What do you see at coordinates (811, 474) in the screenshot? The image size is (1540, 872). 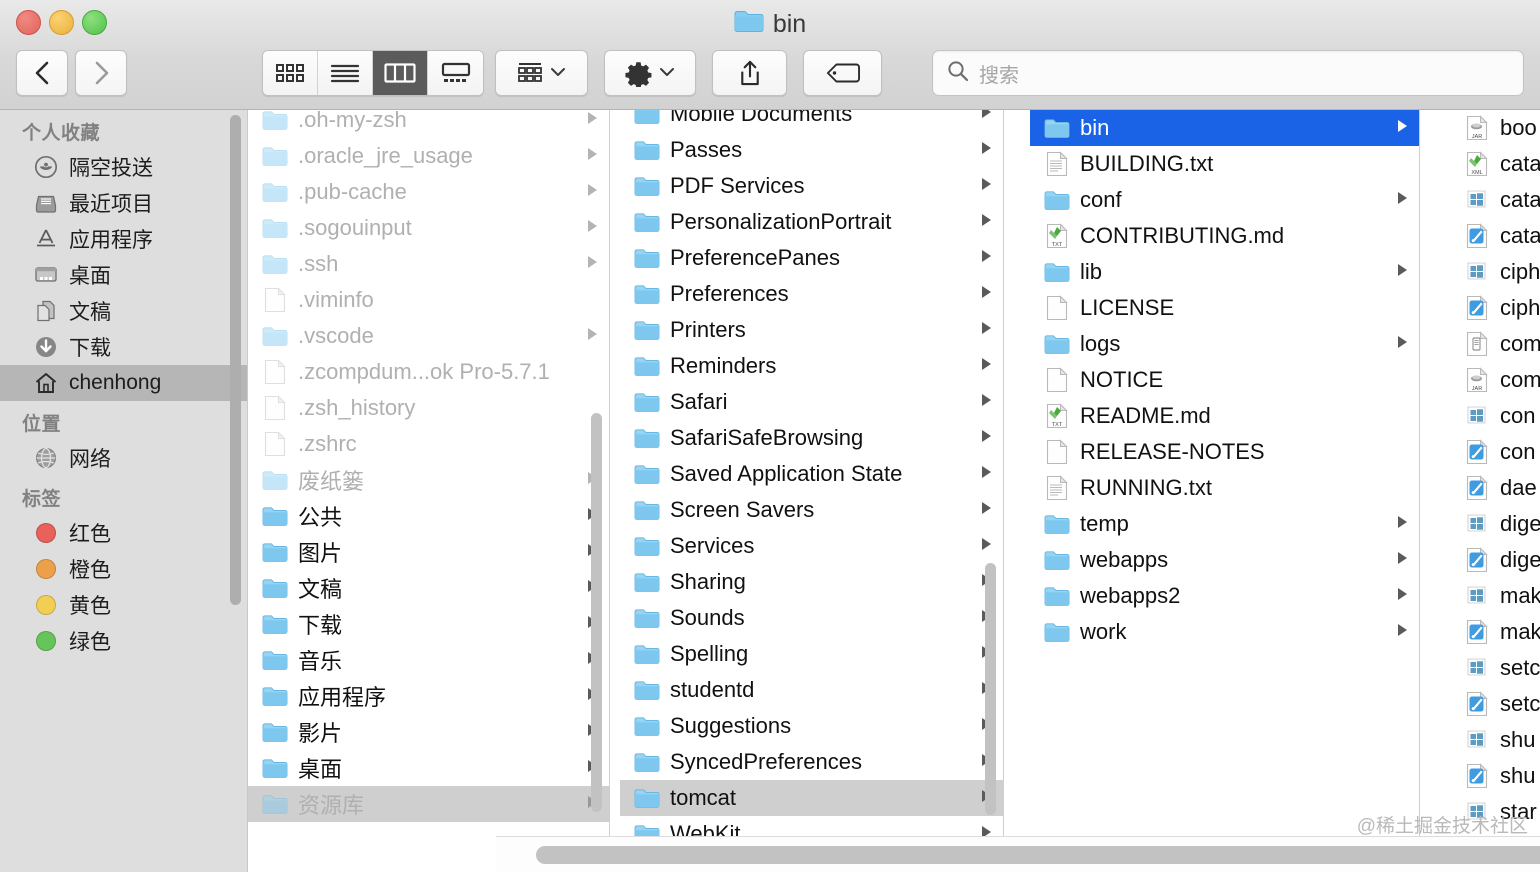 I see `file-row: Saved Application State` at bounding box center [811, 474].